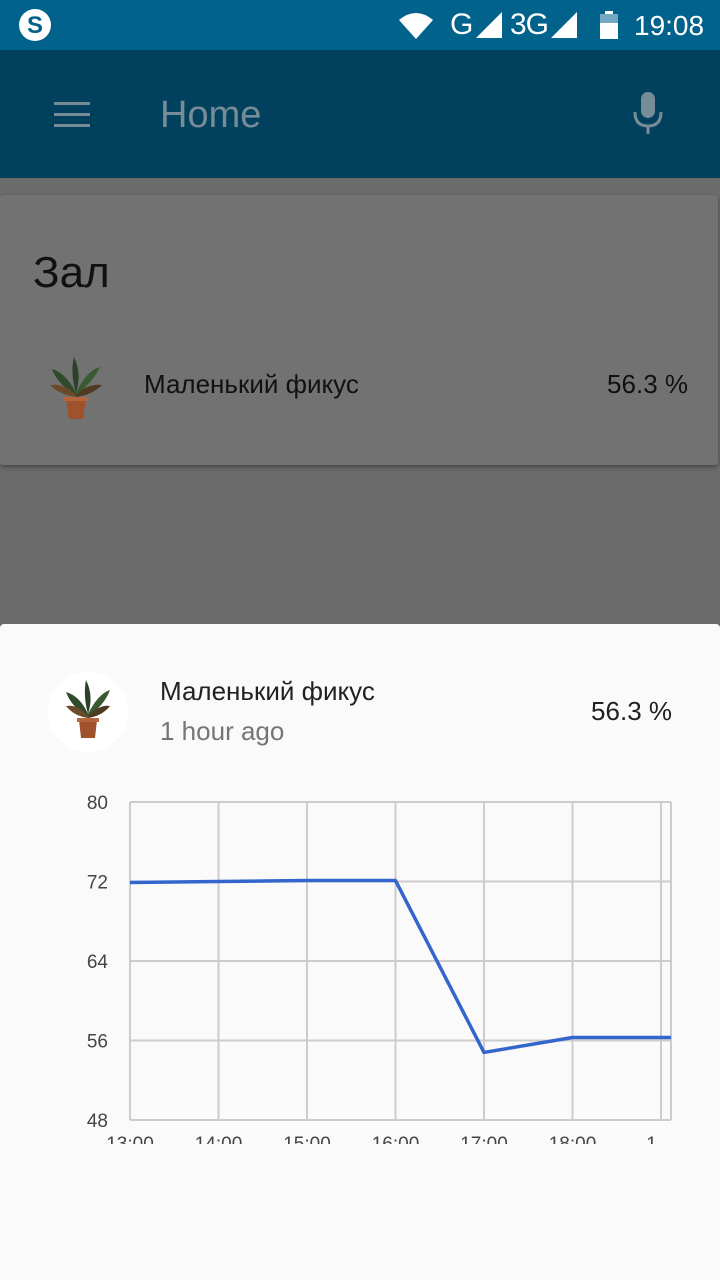 This screenshot has height=1280, width=720. What do you see at coordinates (219, 1139) in the screenshot?
I see `x-tick-label: 14:00` at bounding box center [219, 1139].